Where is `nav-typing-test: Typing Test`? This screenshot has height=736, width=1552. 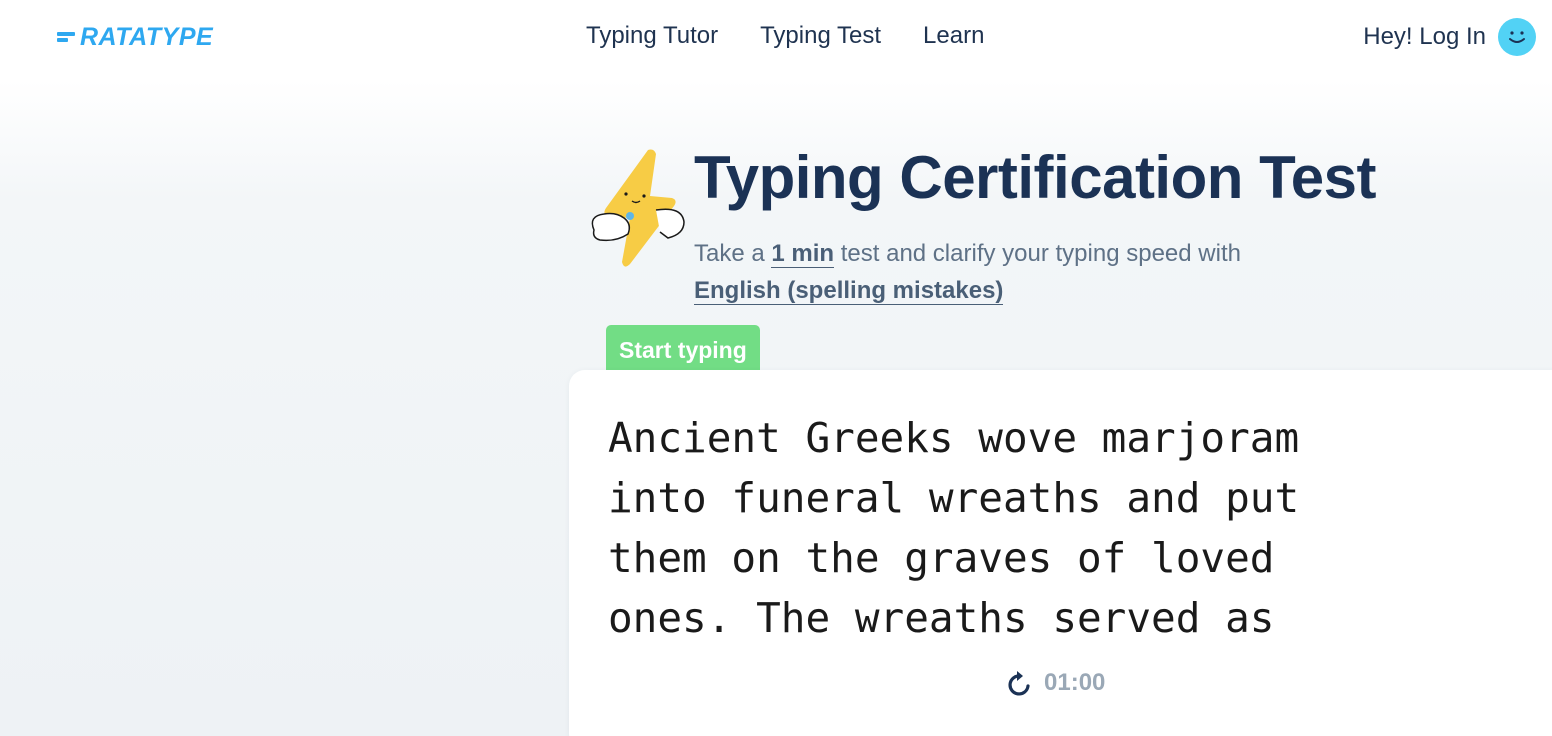
nav-typing-test: Typing Test is located at coordinates (820, 36).